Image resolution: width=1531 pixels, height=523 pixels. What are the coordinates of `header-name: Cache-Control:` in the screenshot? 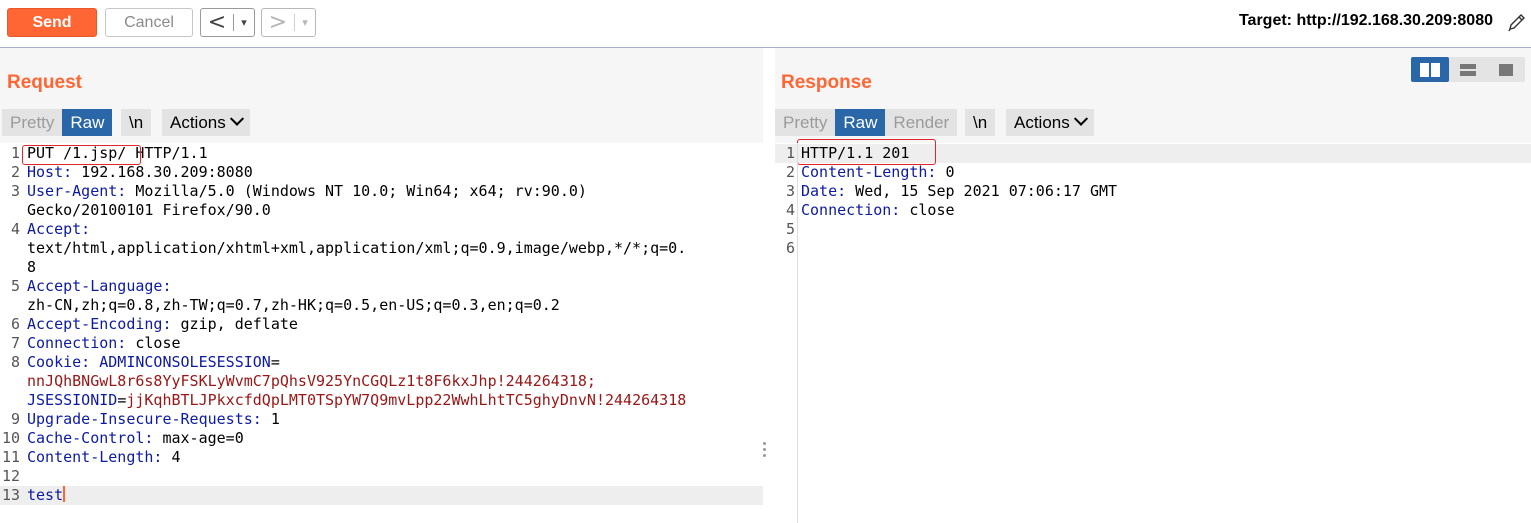 It's located at (90, 438).